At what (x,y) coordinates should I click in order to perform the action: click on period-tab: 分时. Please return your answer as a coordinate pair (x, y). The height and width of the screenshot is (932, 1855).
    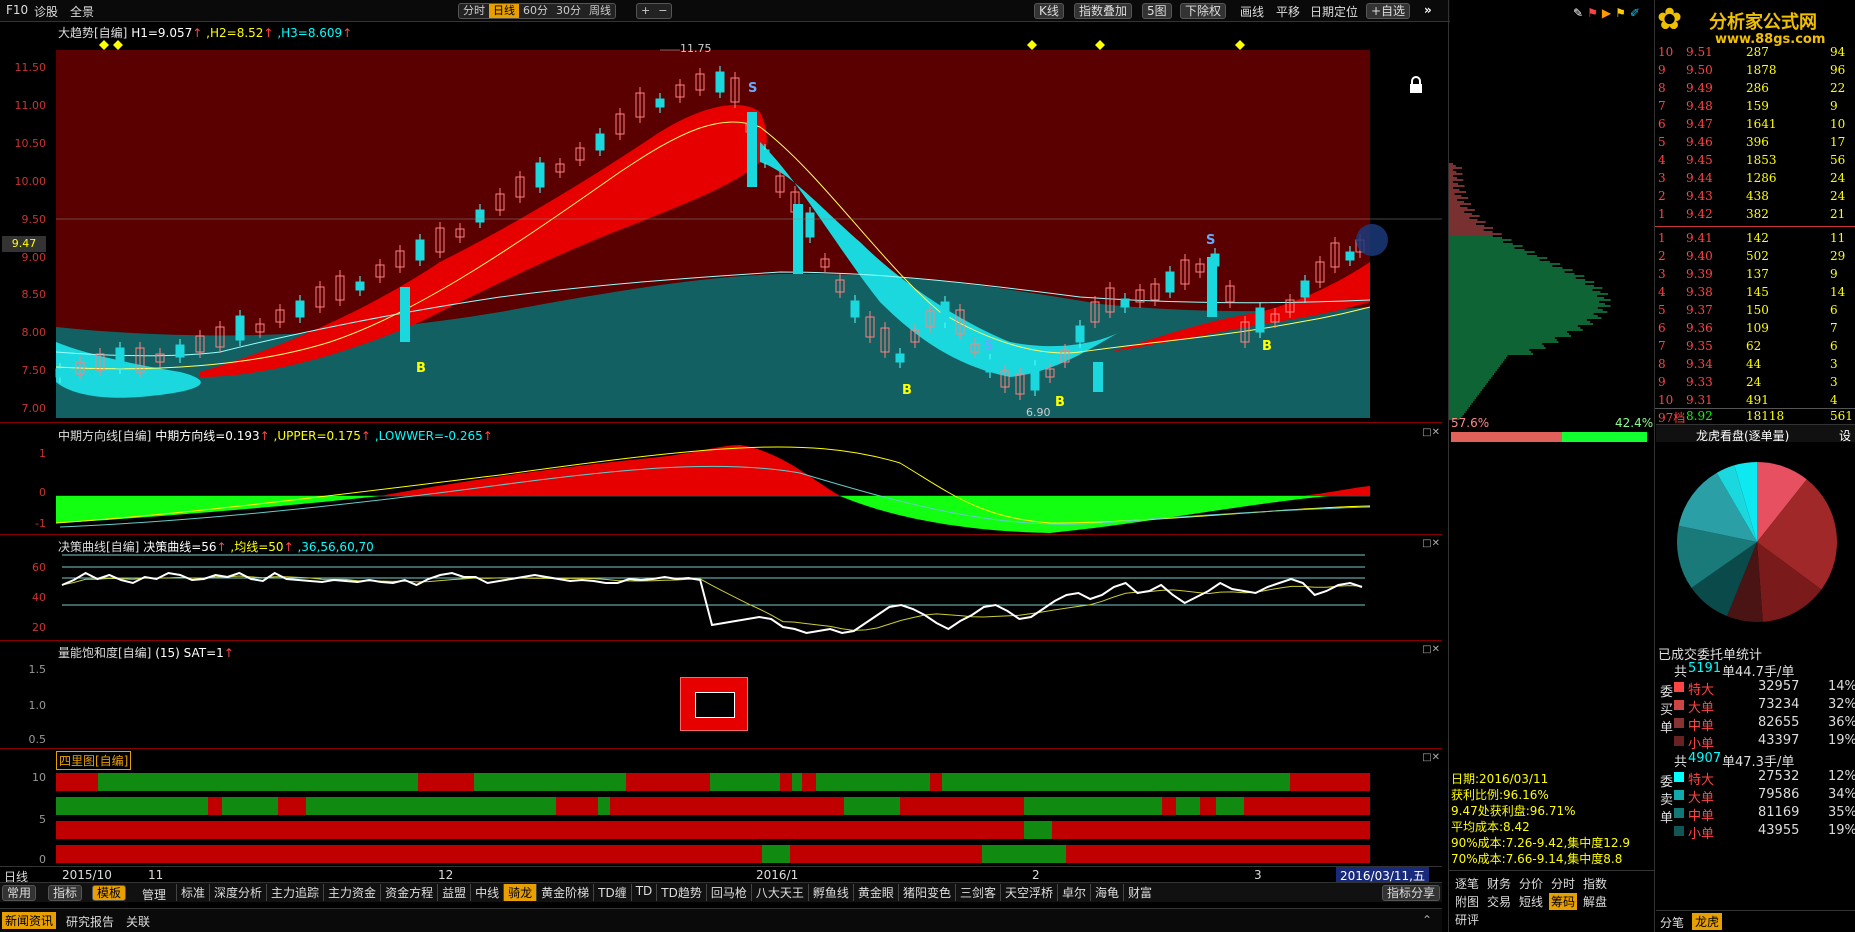
    Looking at the image, I should click on (474, 11).